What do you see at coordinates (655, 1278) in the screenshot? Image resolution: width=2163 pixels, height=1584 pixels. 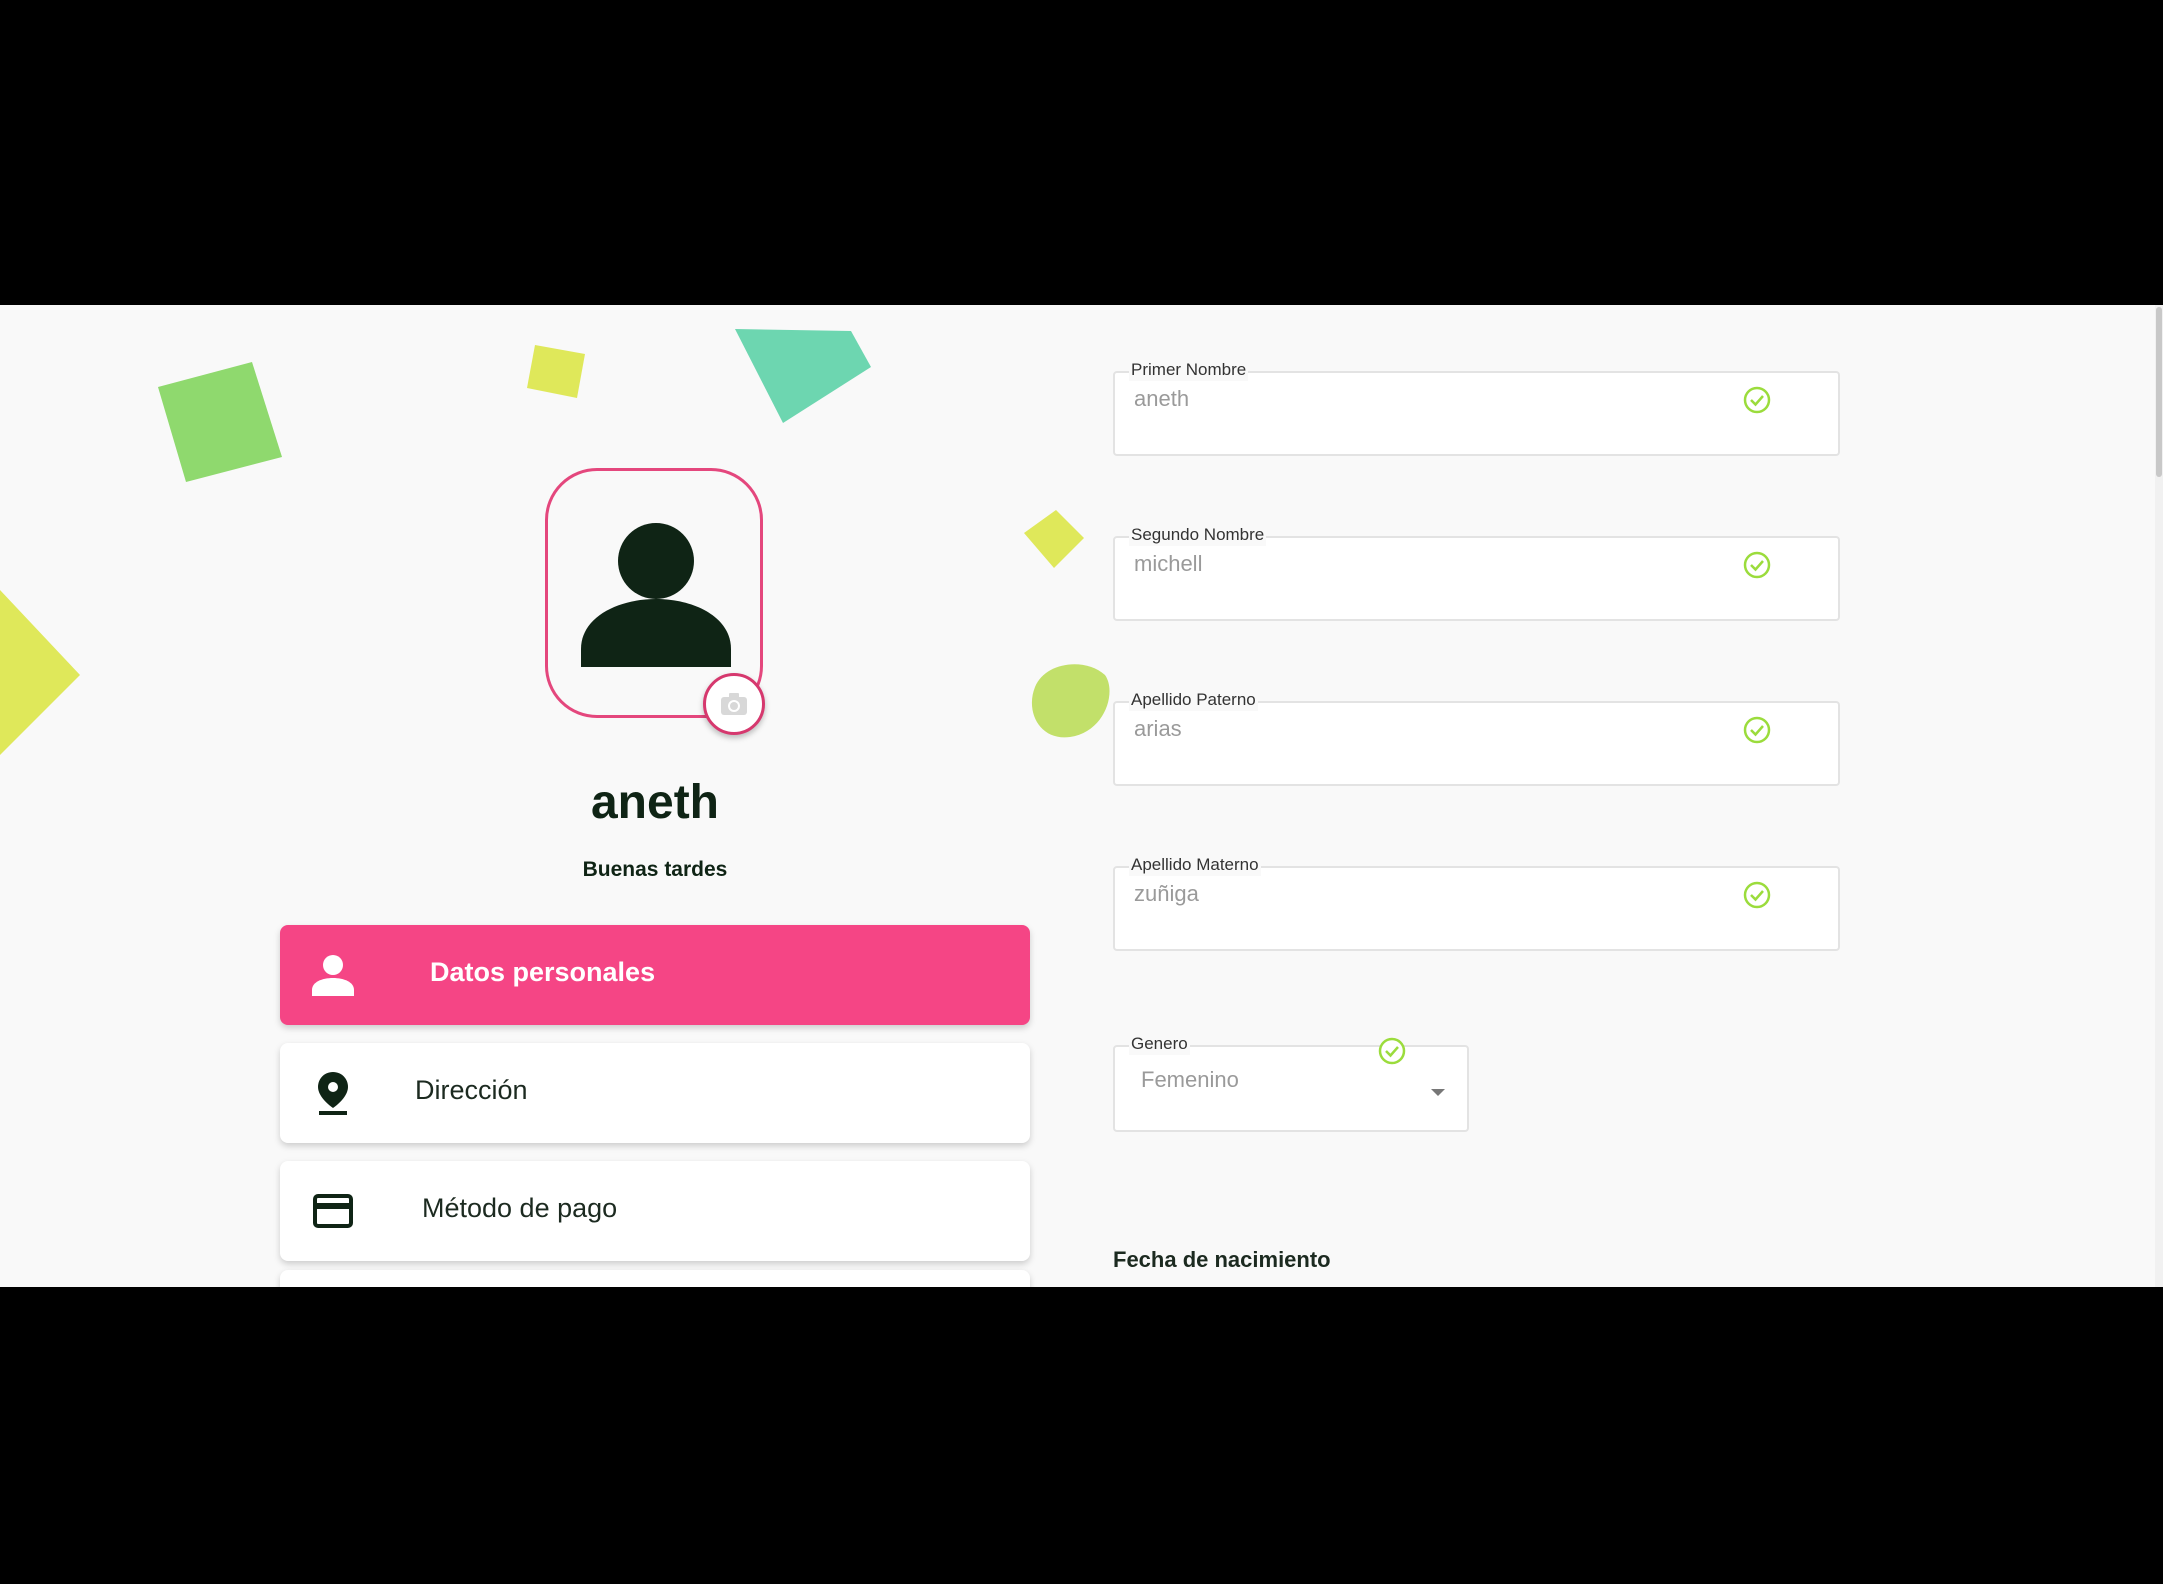 I see `menu-item-partial` at bounding box center [655, 1278].